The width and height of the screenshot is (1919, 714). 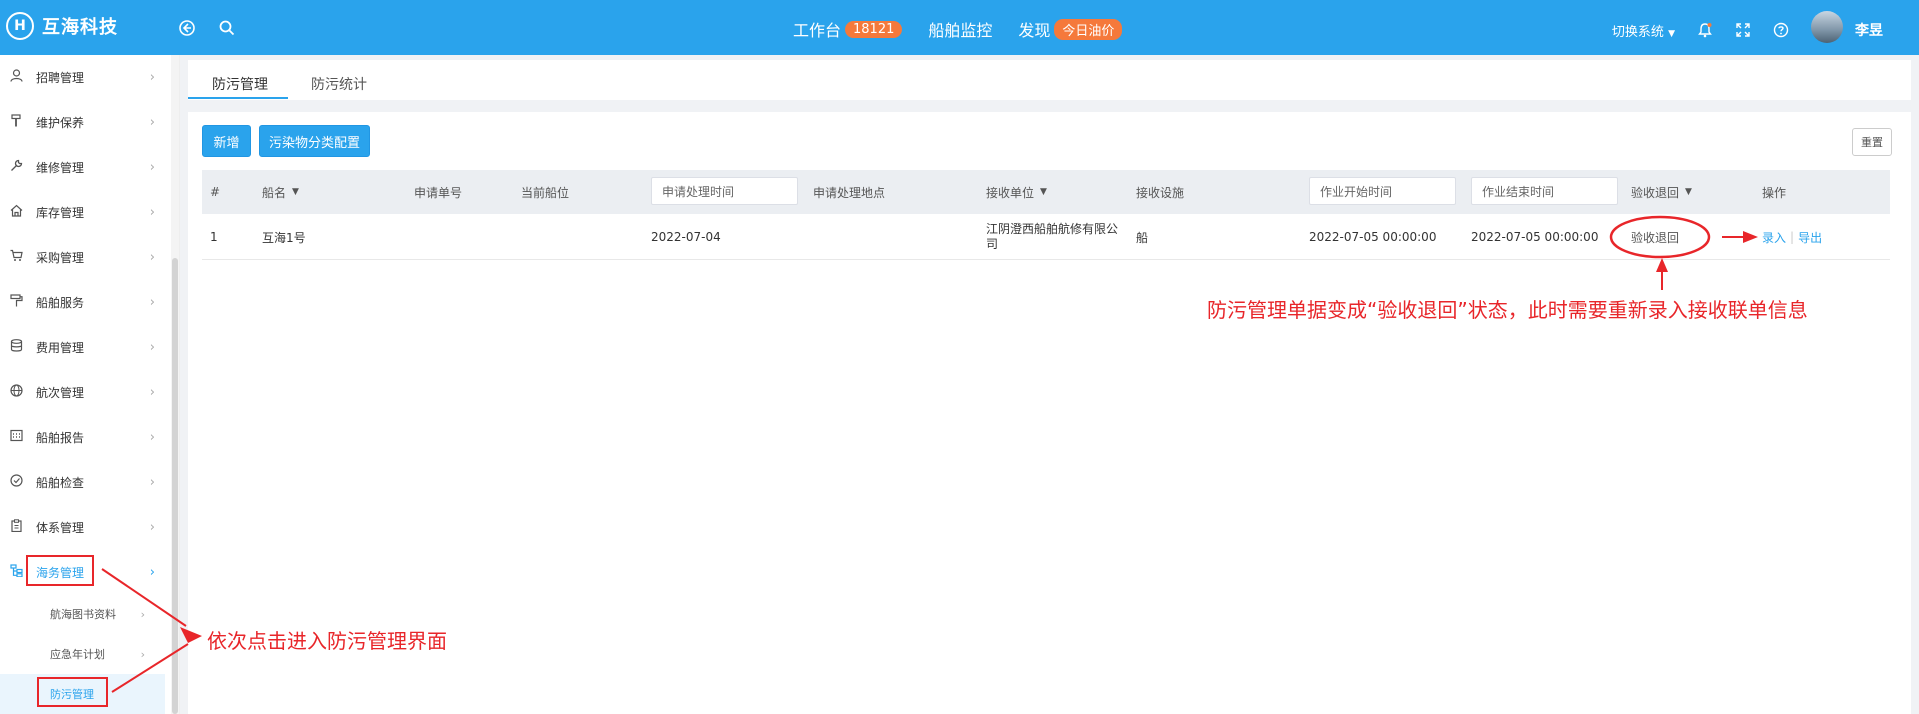 I want to click on globe-icon, so click(x=16, y=392).